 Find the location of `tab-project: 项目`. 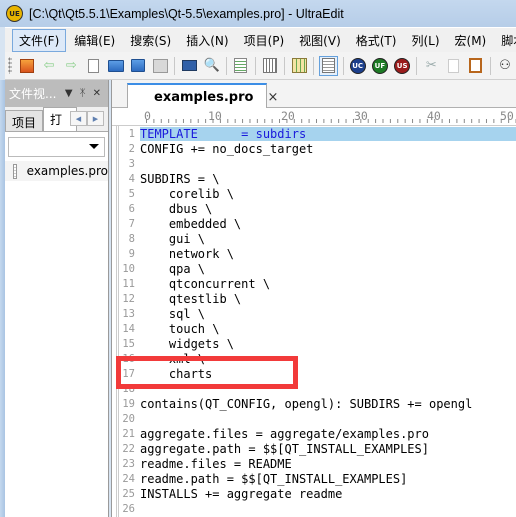

tab-project: 项目 is located at coordinates (24, 120).